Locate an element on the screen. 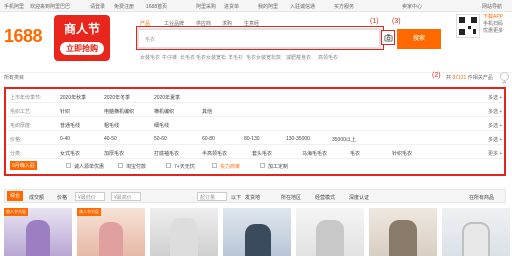  filter-option: 女式毛衣 is located at coordinates (70, 153).